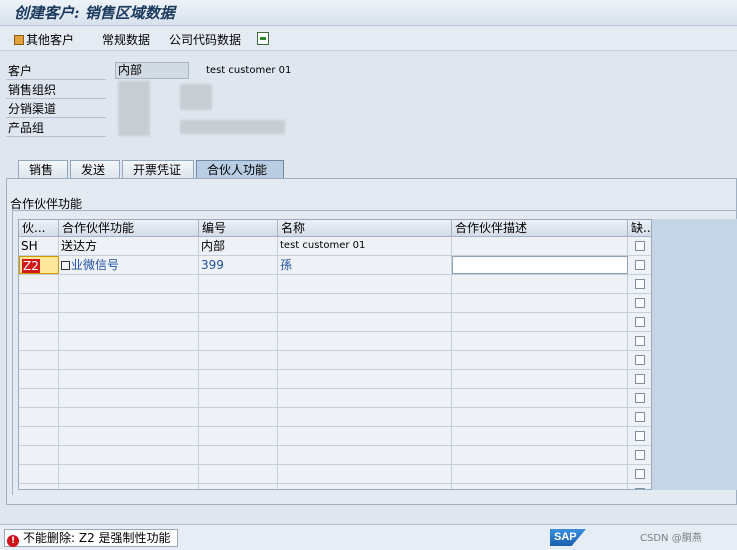 The image size is (737, 550). What do you see at coordinates (368, 13) in the screenshot?
I see `title-bar: 创建客户: 销售区域数据` at bounding box center [368, 13].